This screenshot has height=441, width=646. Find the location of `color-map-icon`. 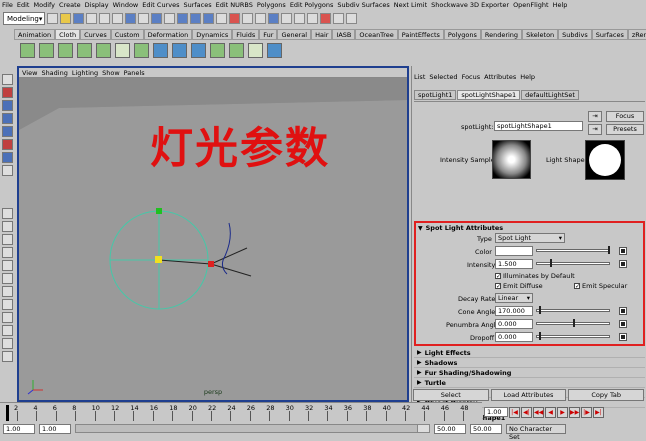

color-map-icon is located at coordinates (623, 251).